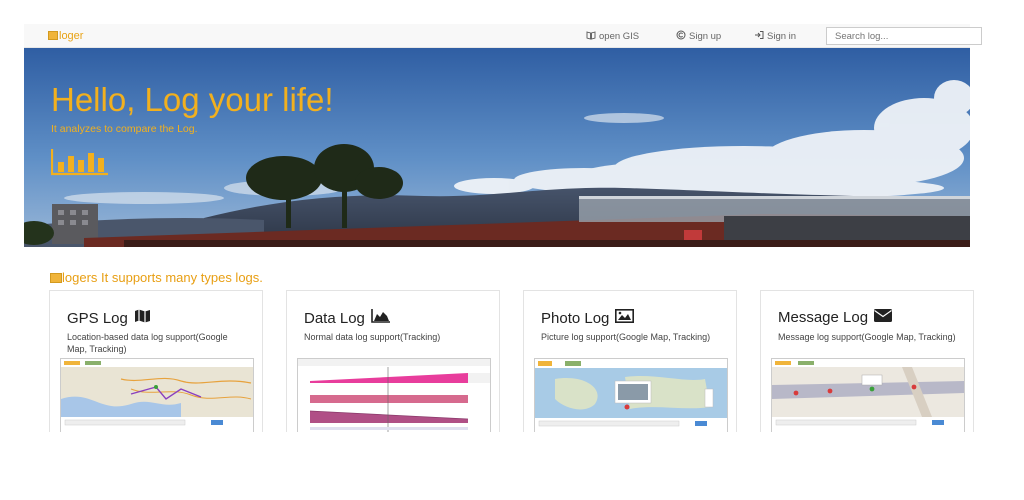  Describe the element at coordinates (619, 36) in the screenshot. I see `open-gis-label: open GIS` at that location.